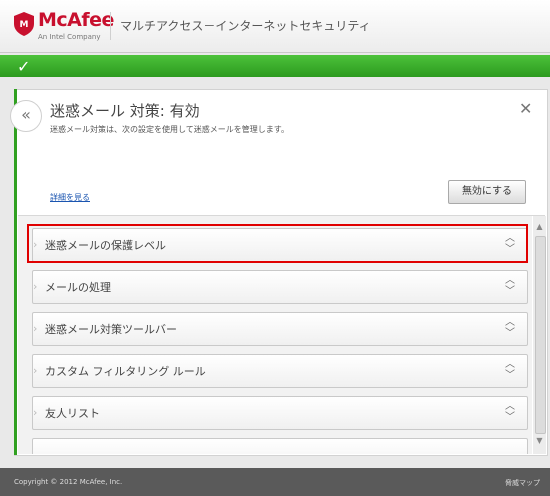 The image size is (550, 496). I want to click on brand-name: McAfee, so click(76, 20).